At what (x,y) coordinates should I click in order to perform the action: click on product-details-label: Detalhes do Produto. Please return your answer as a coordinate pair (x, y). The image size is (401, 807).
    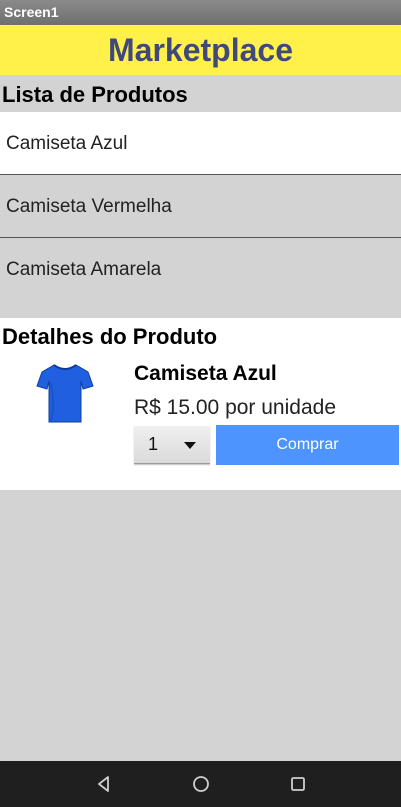
    Looking at the image, I should click on (110, 336).